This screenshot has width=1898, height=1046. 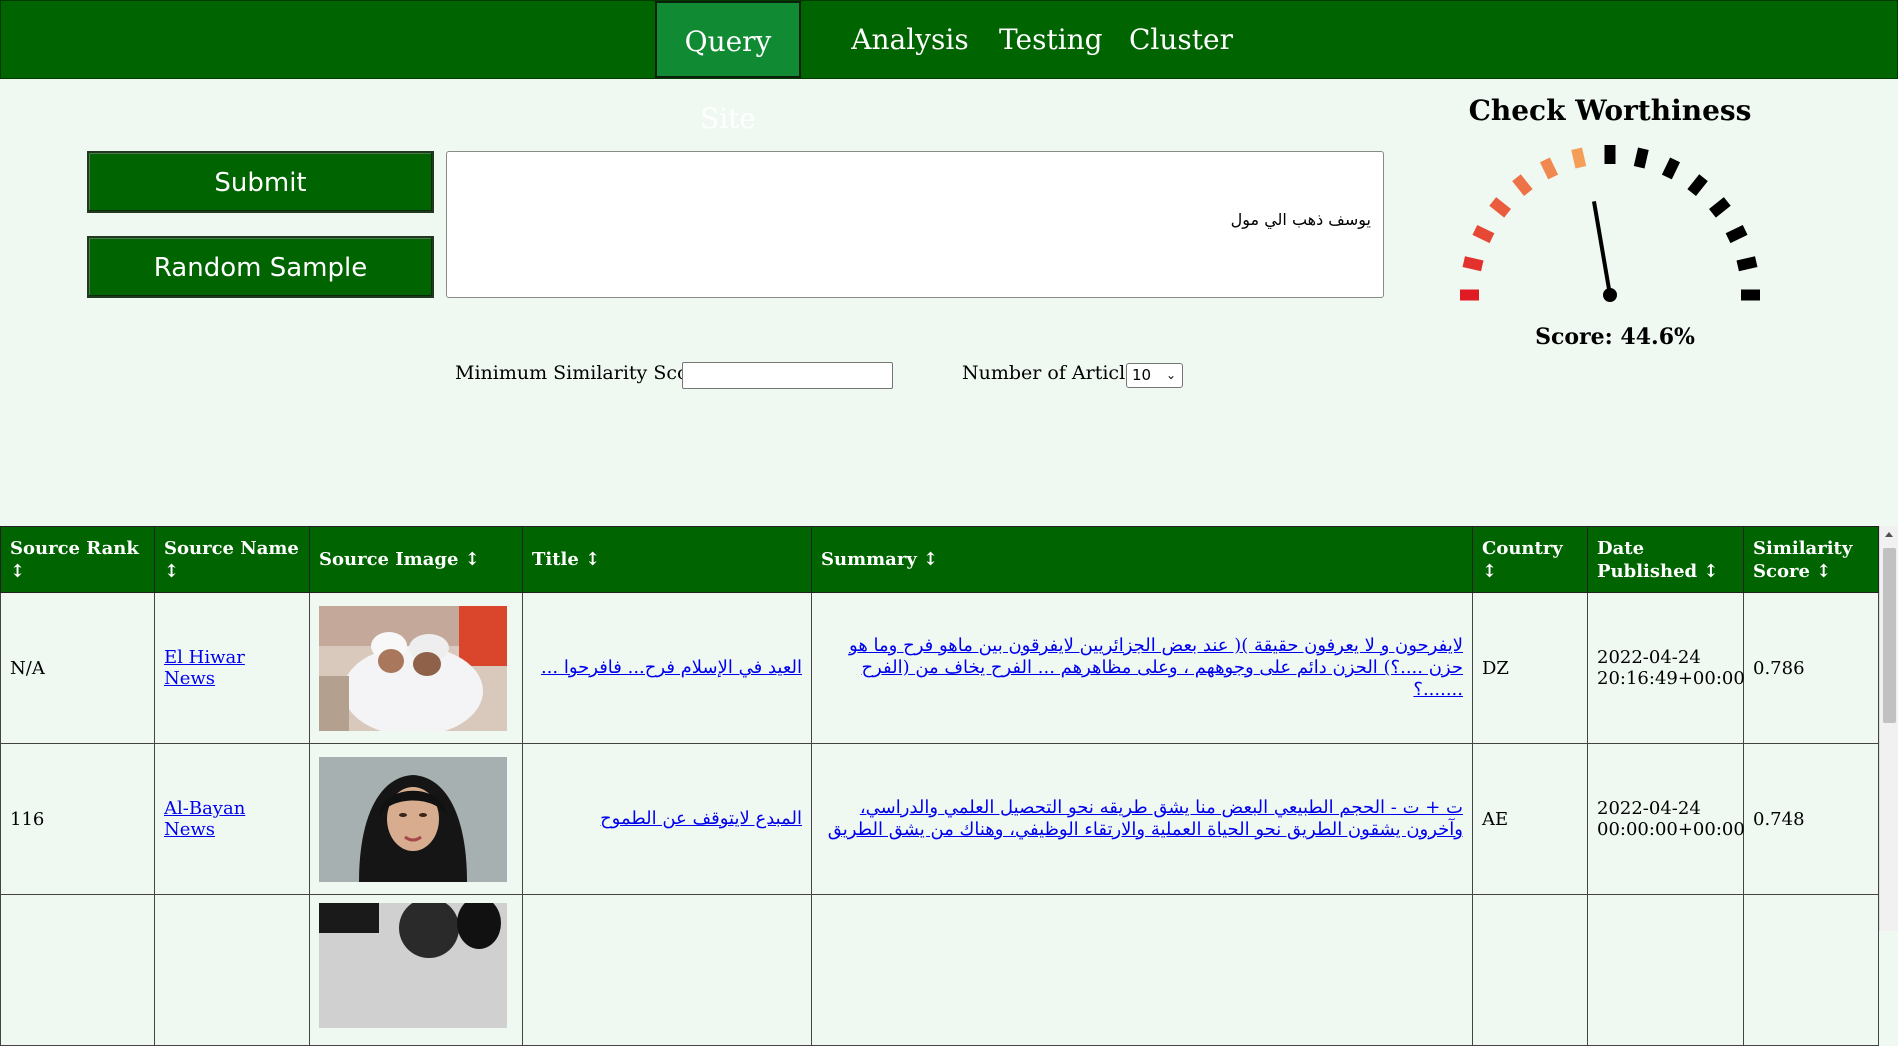 I want to click on cell-source: Al-Bayan News, so click(x=232, y=819).